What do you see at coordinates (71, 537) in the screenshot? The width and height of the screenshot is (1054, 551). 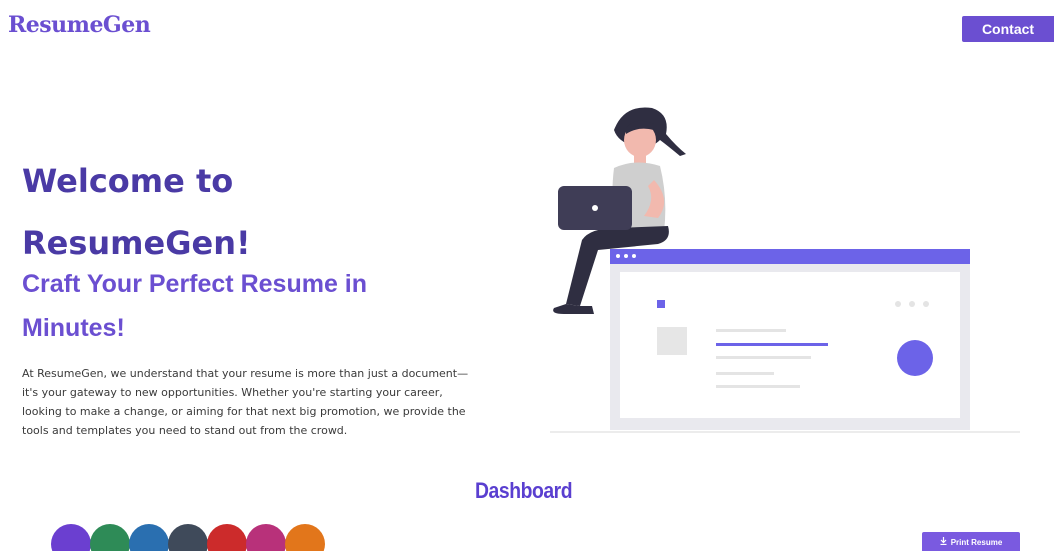 I see `color-swatch-purple` at bounding box center [71, 537].